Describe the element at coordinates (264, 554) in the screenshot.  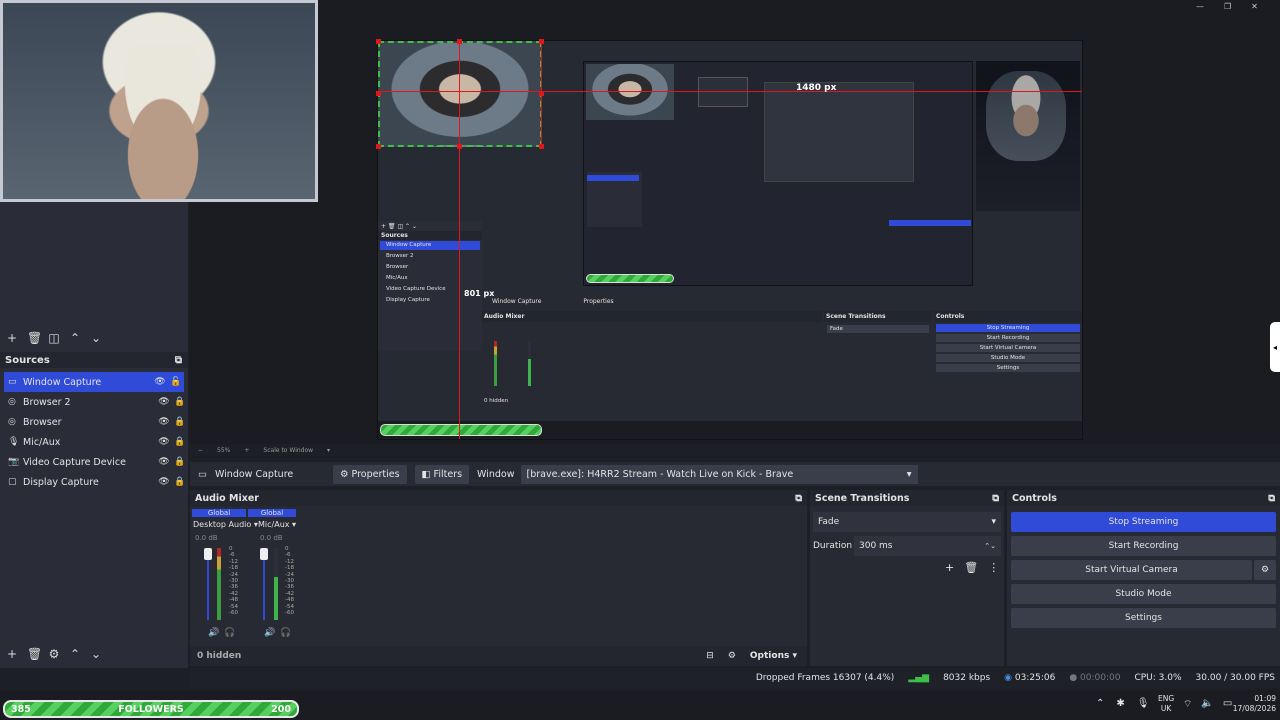
I see `channel-2-fader-handle` at that location.